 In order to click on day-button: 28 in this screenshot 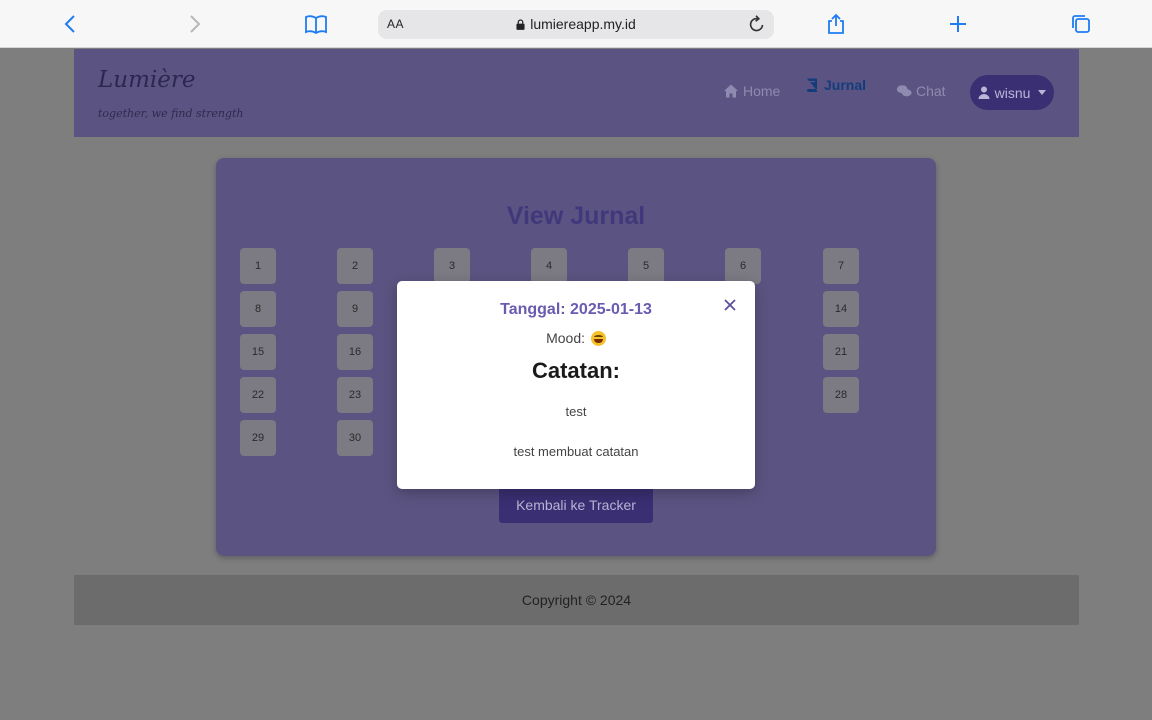, I will do `click(841, 395)`.